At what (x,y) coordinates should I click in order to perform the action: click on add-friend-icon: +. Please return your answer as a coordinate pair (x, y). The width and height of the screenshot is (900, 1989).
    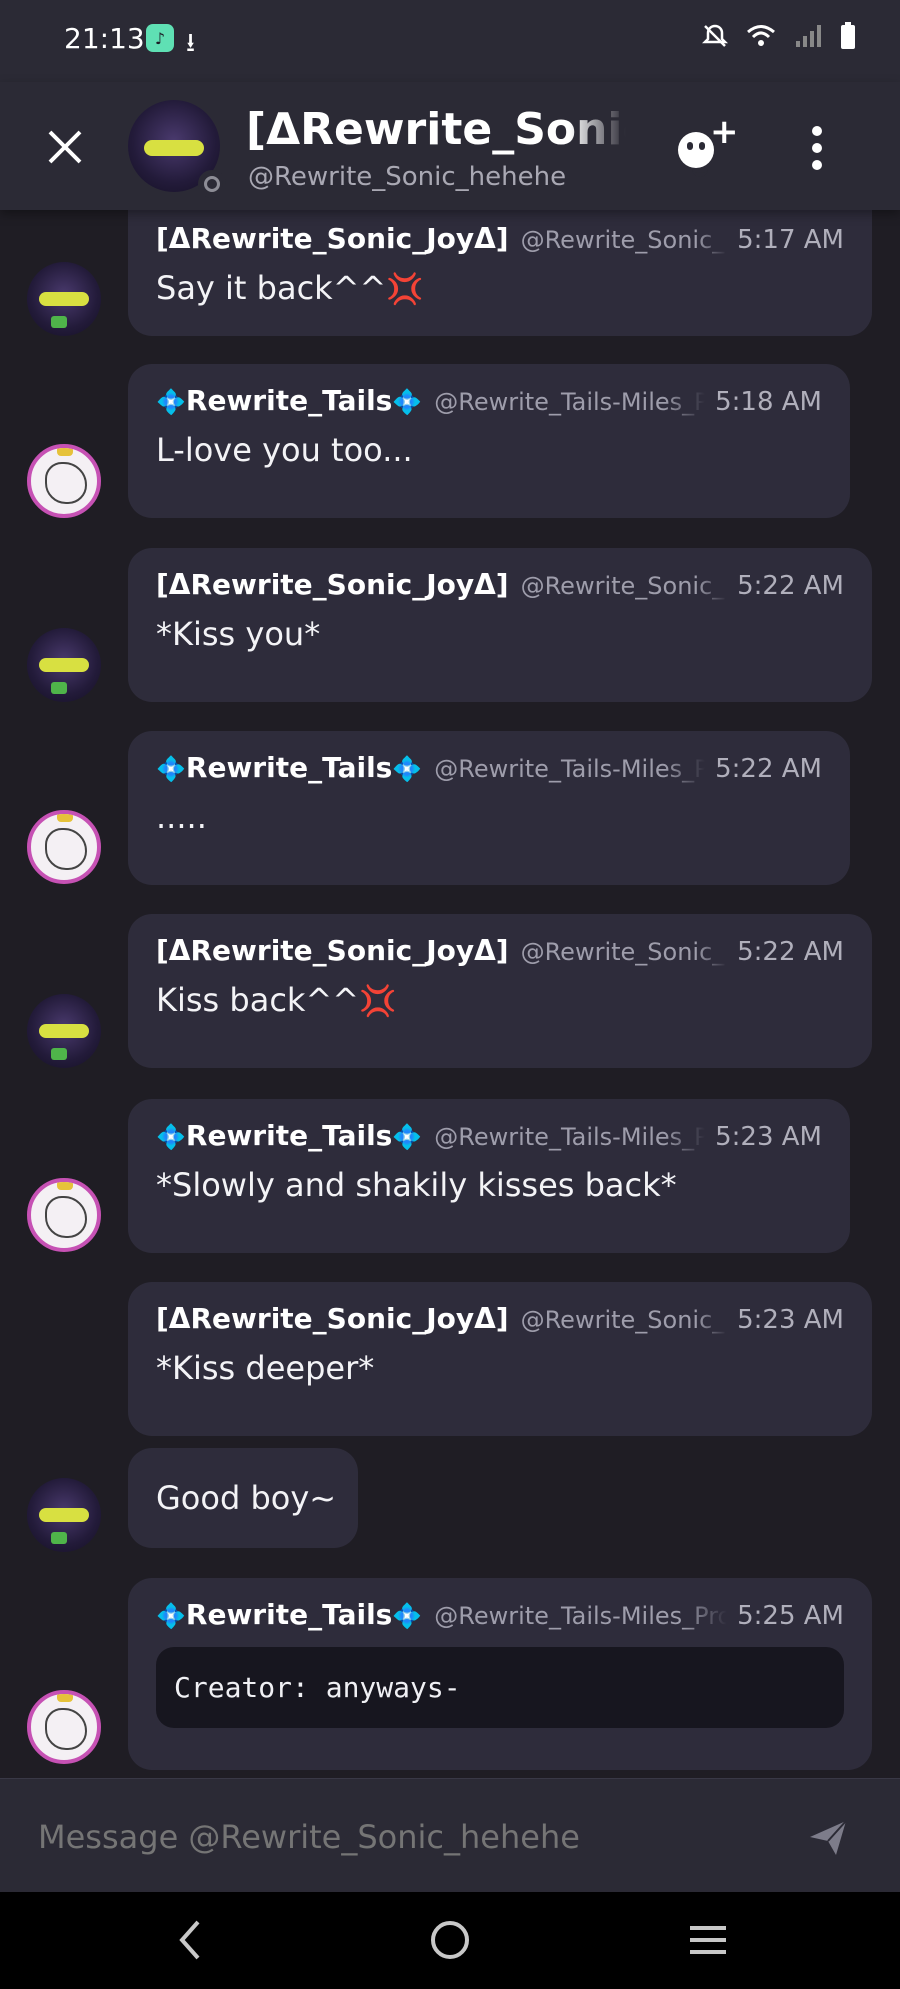
    Looking at the image, I should click on (706, 144).